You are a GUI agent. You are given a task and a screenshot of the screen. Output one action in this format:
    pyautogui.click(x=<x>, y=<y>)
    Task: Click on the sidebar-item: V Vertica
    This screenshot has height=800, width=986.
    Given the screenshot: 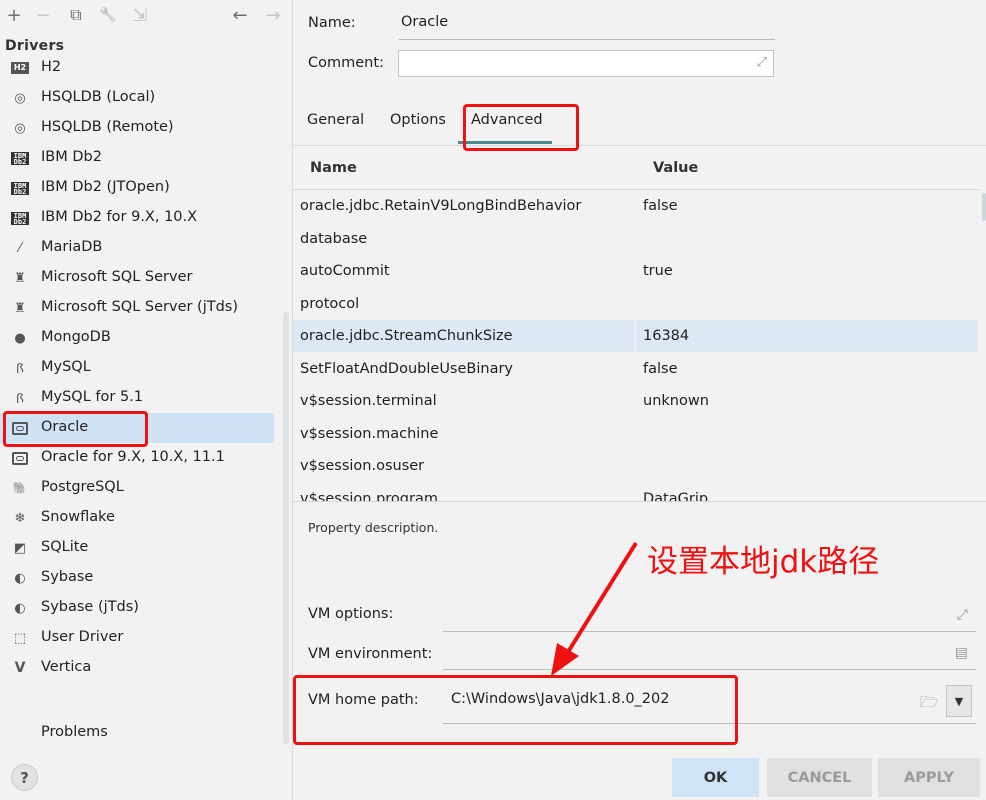 What is the action you would take?
    pyautogui.click(x=137, y=668)
    